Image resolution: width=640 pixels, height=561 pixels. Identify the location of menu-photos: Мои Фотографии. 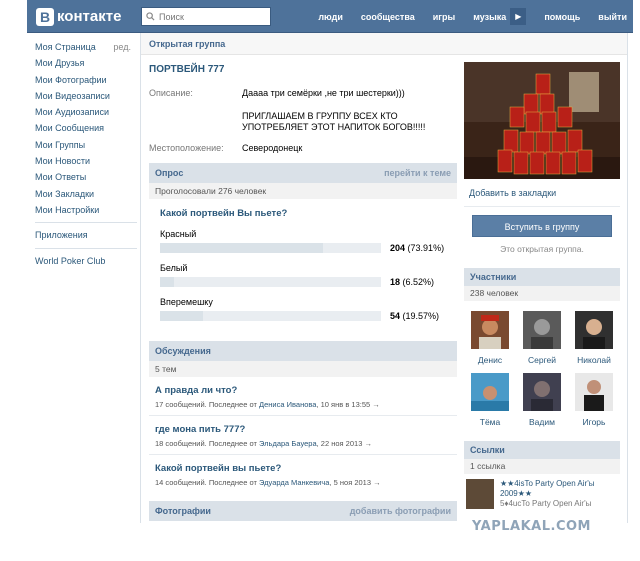
(85, 80).